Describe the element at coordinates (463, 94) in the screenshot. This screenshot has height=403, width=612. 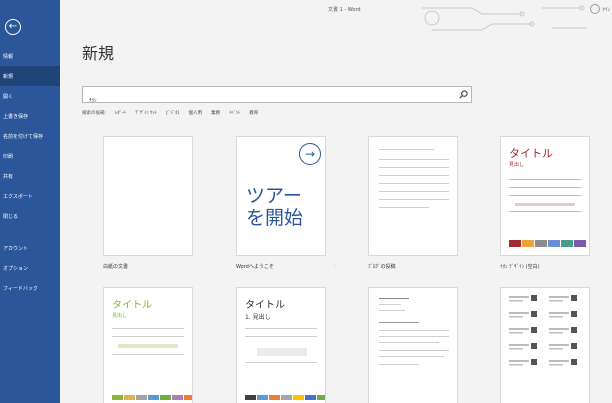
I see `search-button` at that location.